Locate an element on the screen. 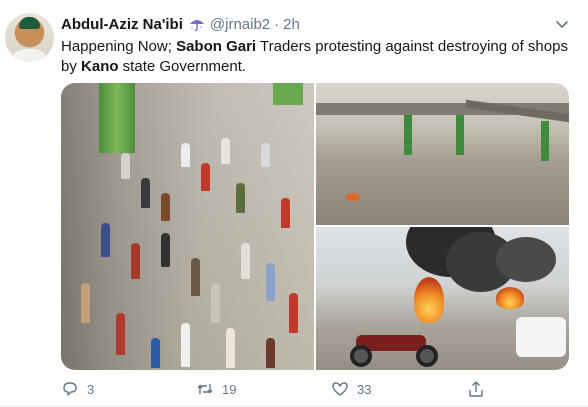 The height and width of the screenshot is (407, 588). tweet-header: Abdul-Aziz Na'ibi @jrnaib2 · 2h is located at coordinates (317, 24).